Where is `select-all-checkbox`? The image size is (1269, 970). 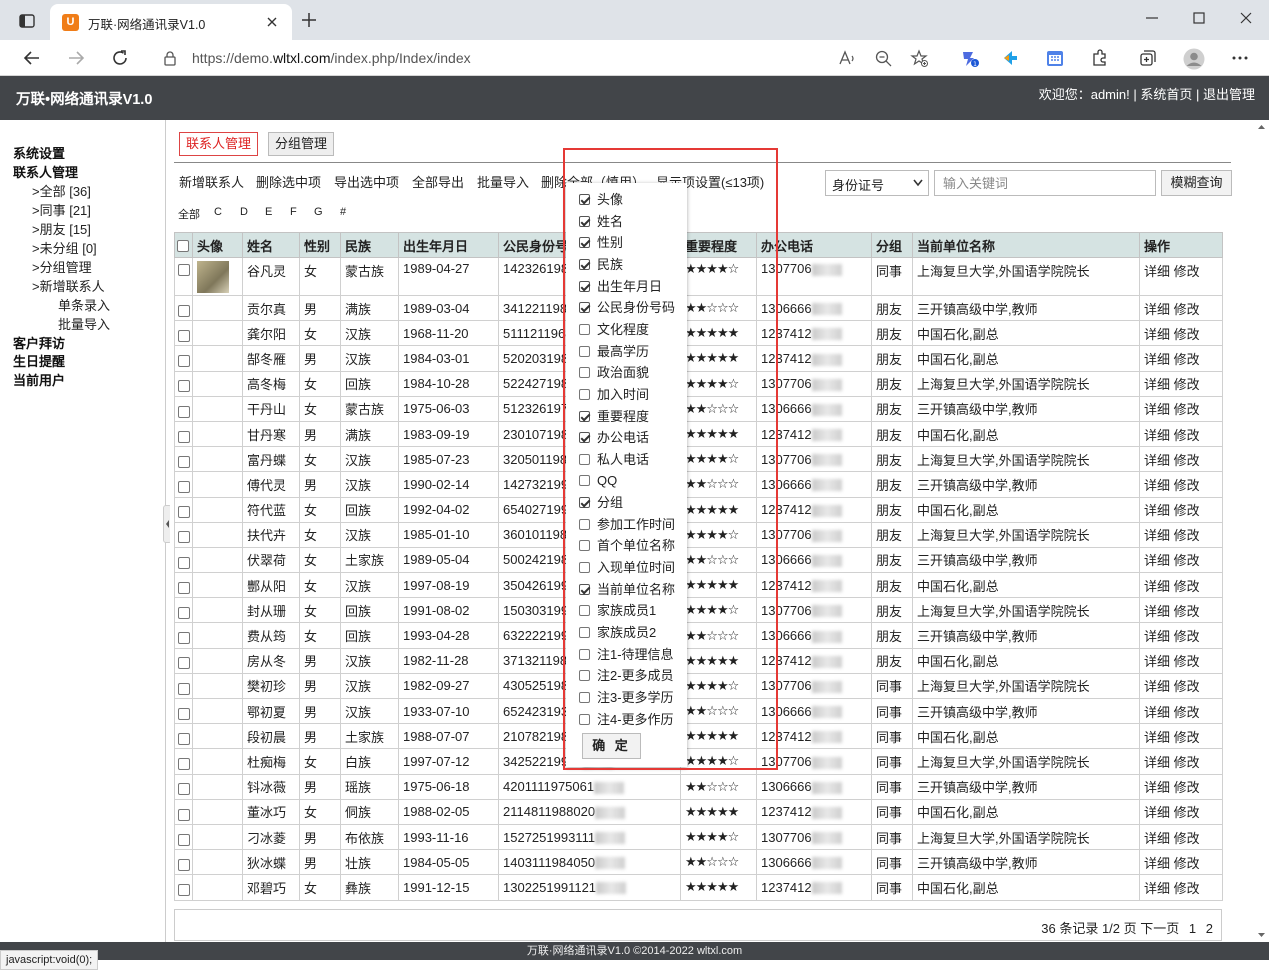
select-all-checkbox is located at coordinates (183, 246).